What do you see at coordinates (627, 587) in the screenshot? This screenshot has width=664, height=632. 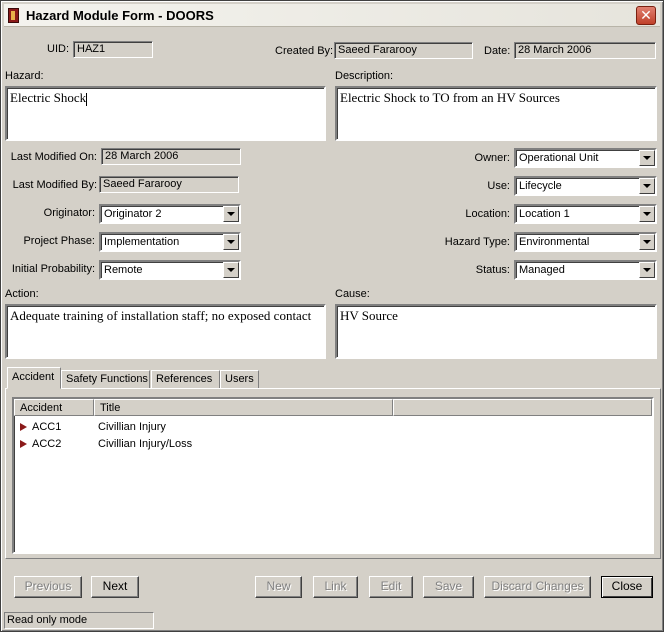 I see `close-button: Close` at bounding box center [627, 587].